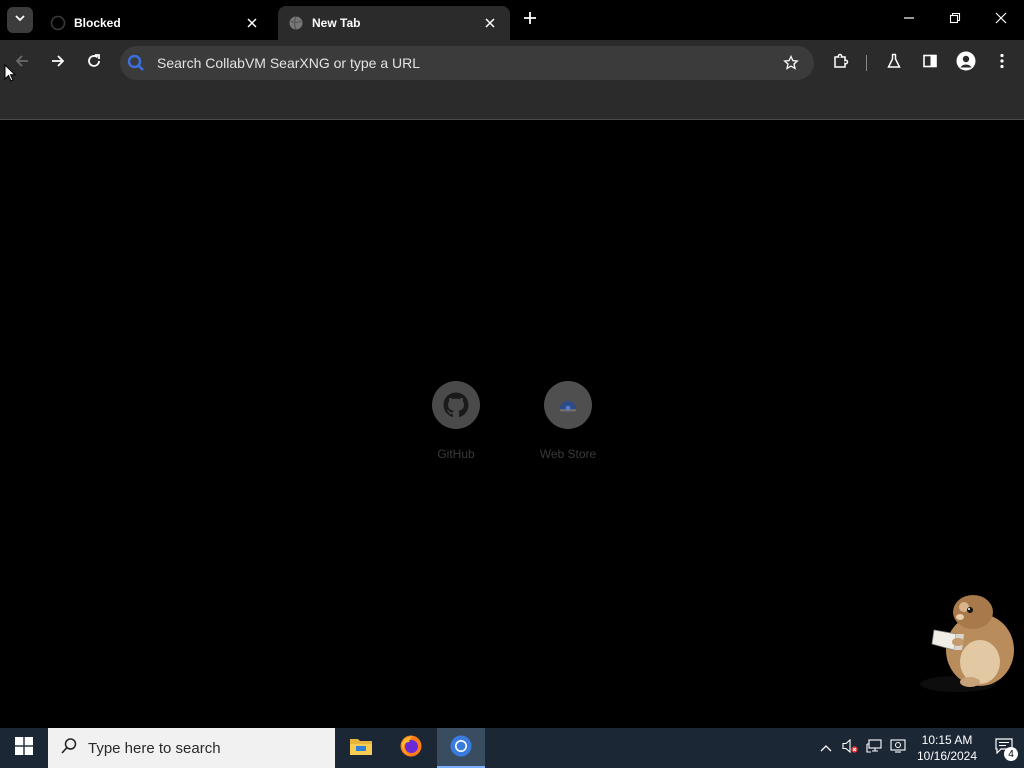 The width and height of the screenshot is (1024, 768). I want to click on bookmark-star-icon, so click(791, 63).